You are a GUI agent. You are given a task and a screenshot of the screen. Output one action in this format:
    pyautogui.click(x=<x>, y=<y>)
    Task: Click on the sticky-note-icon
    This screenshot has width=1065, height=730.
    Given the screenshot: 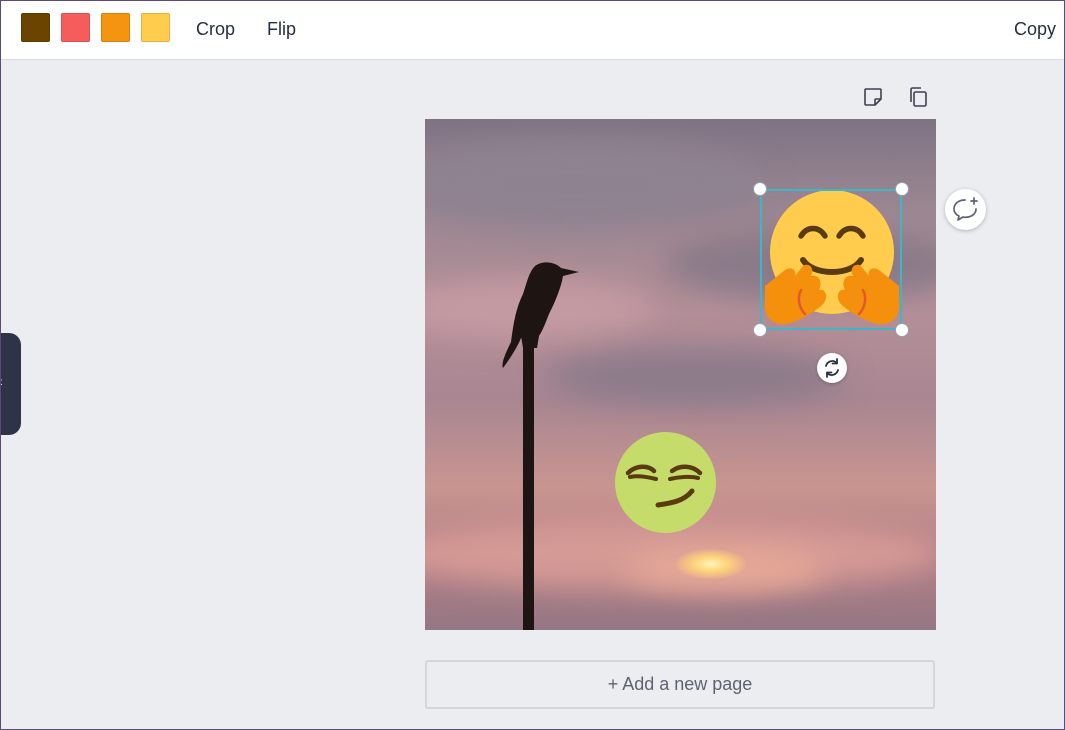 What is the action you would take?
    pyautogui.click(x=873, y=97)
    